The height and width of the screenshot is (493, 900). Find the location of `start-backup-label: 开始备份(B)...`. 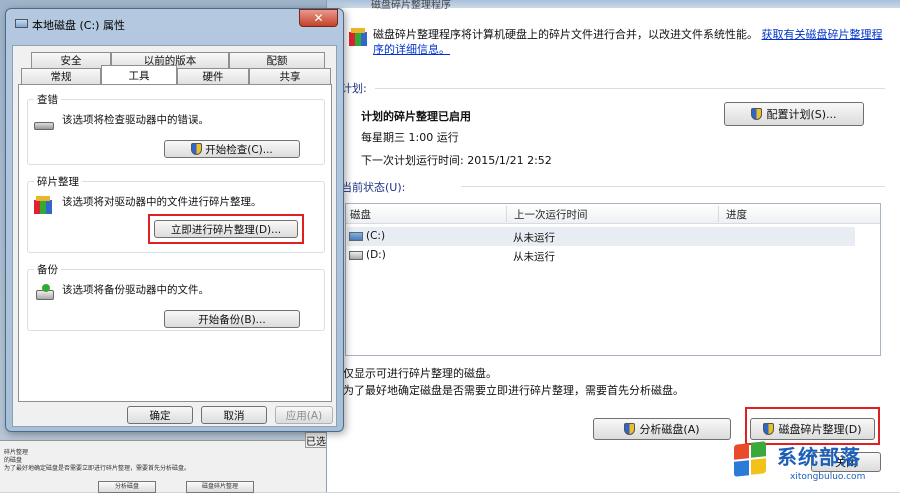

start-backup-label: 开始备份(B)... is located at coordinates (232, 319).